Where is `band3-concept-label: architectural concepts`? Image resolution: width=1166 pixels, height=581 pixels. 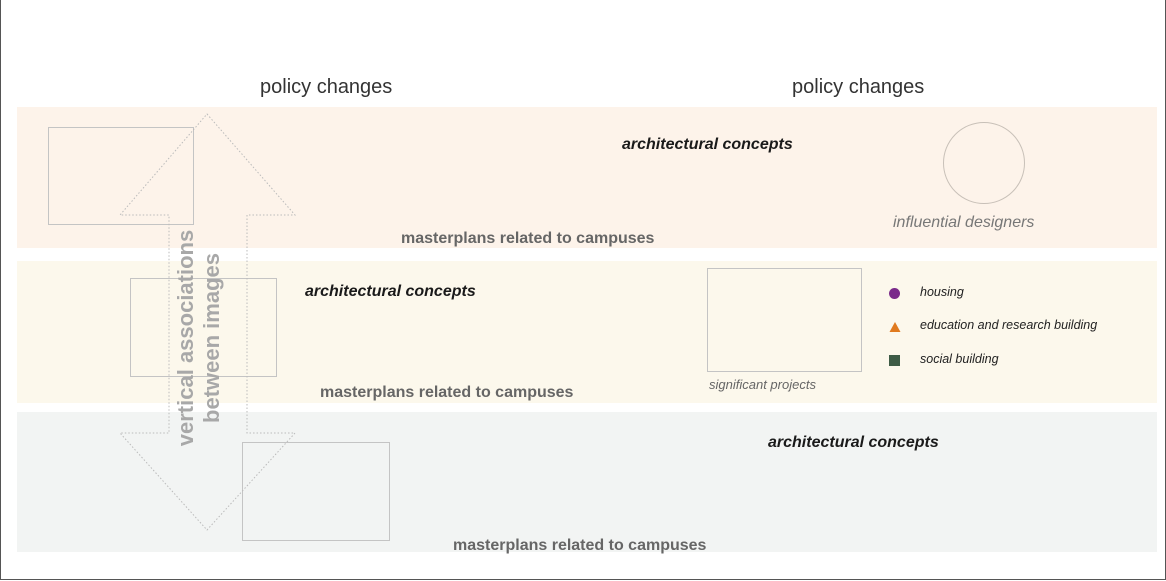 band3-concept-label: architectural concepts is located at coordinates (853, 442).